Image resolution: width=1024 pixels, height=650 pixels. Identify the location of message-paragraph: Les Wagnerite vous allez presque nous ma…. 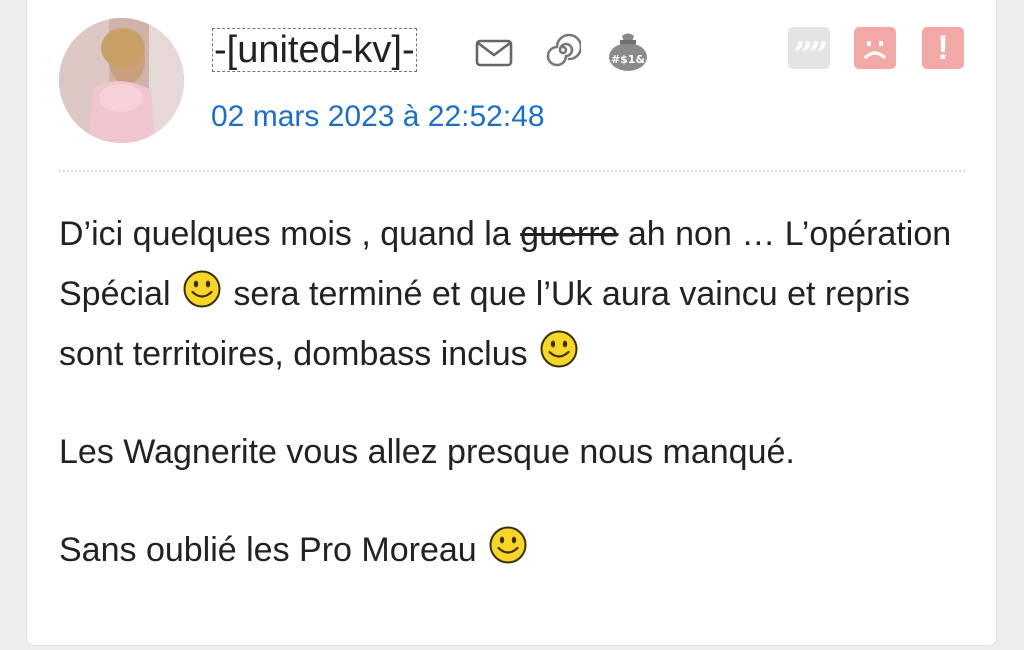
(427, 452).